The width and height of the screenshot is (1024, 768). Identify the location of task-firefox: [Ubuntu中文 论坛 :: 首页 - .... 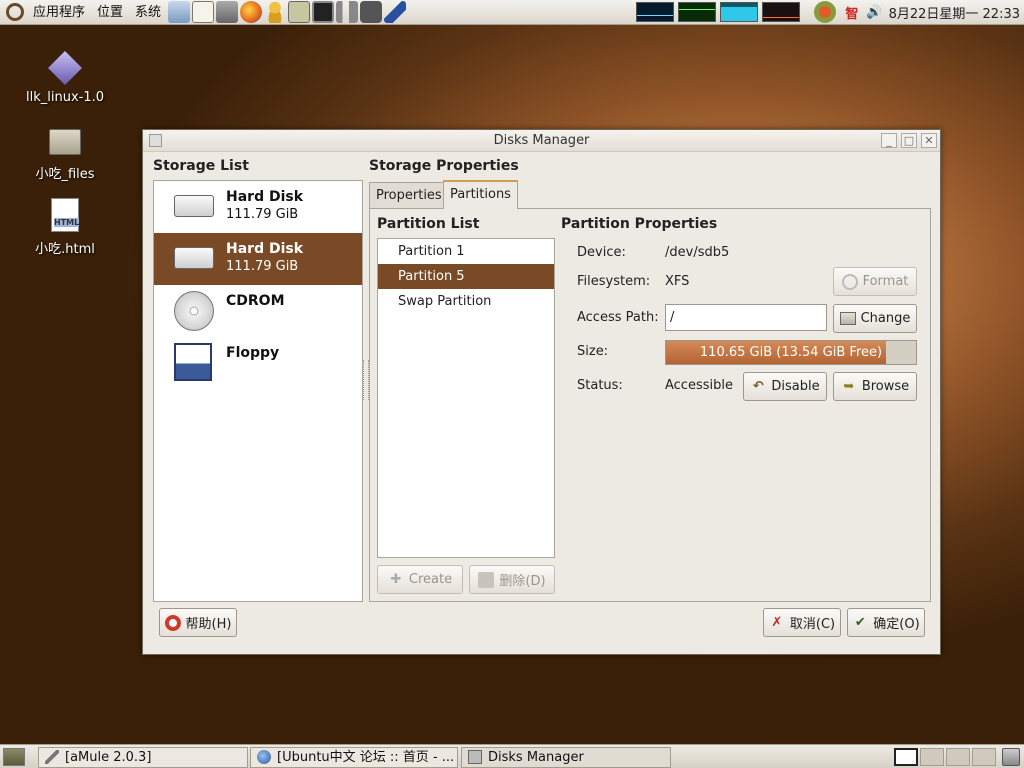
(354, 757).